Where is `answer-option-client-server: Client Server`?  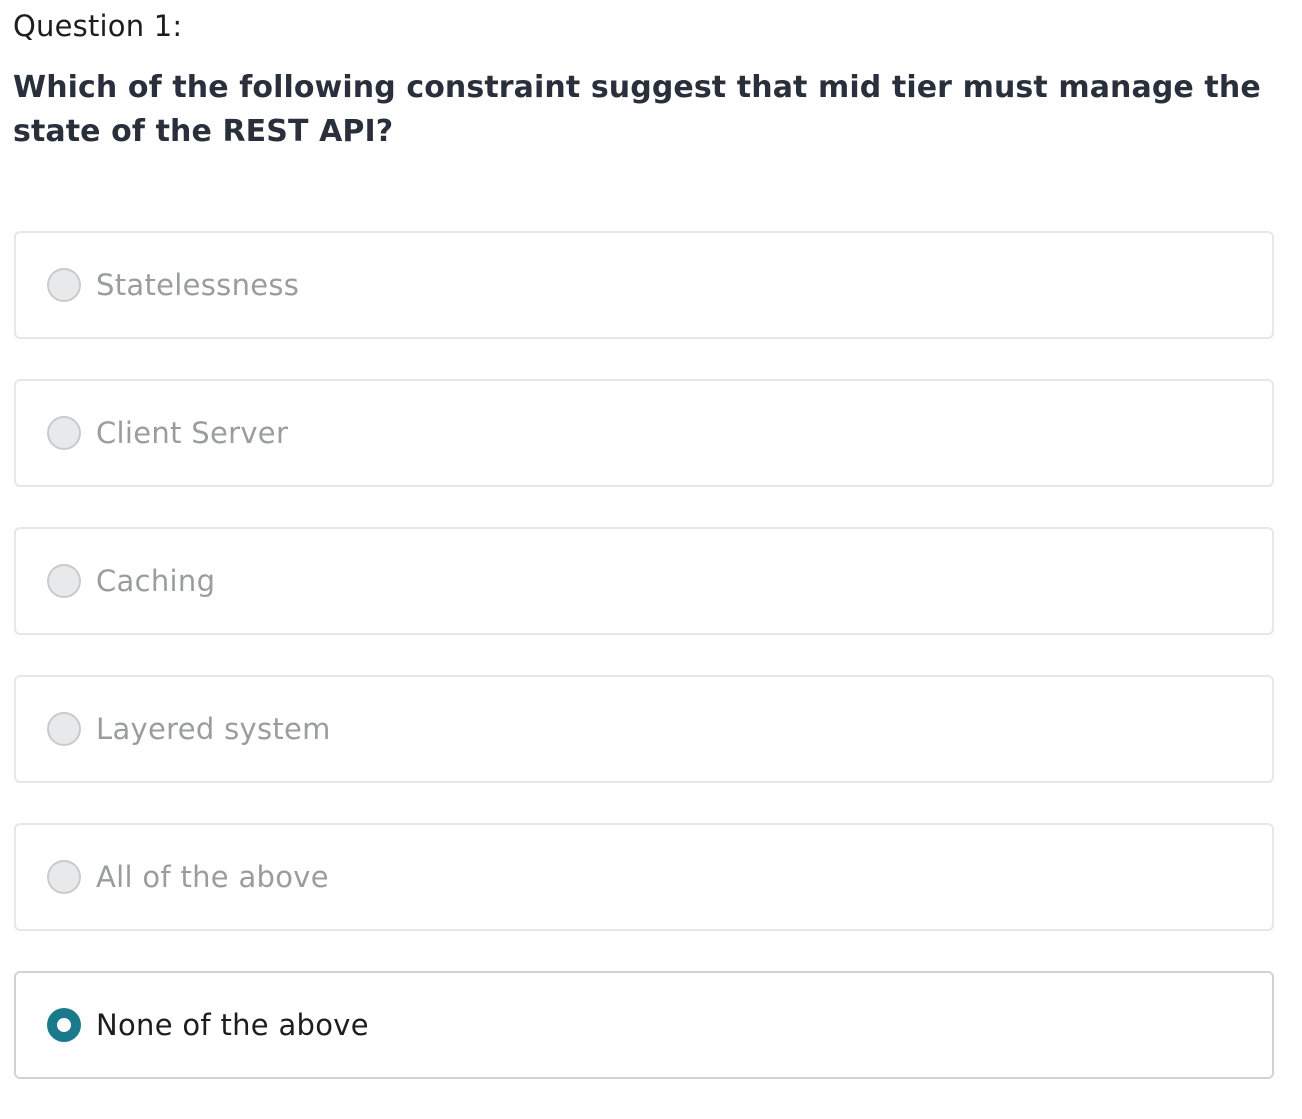
answer-option-client-server: Client Server is located at coordinates (644, 433).